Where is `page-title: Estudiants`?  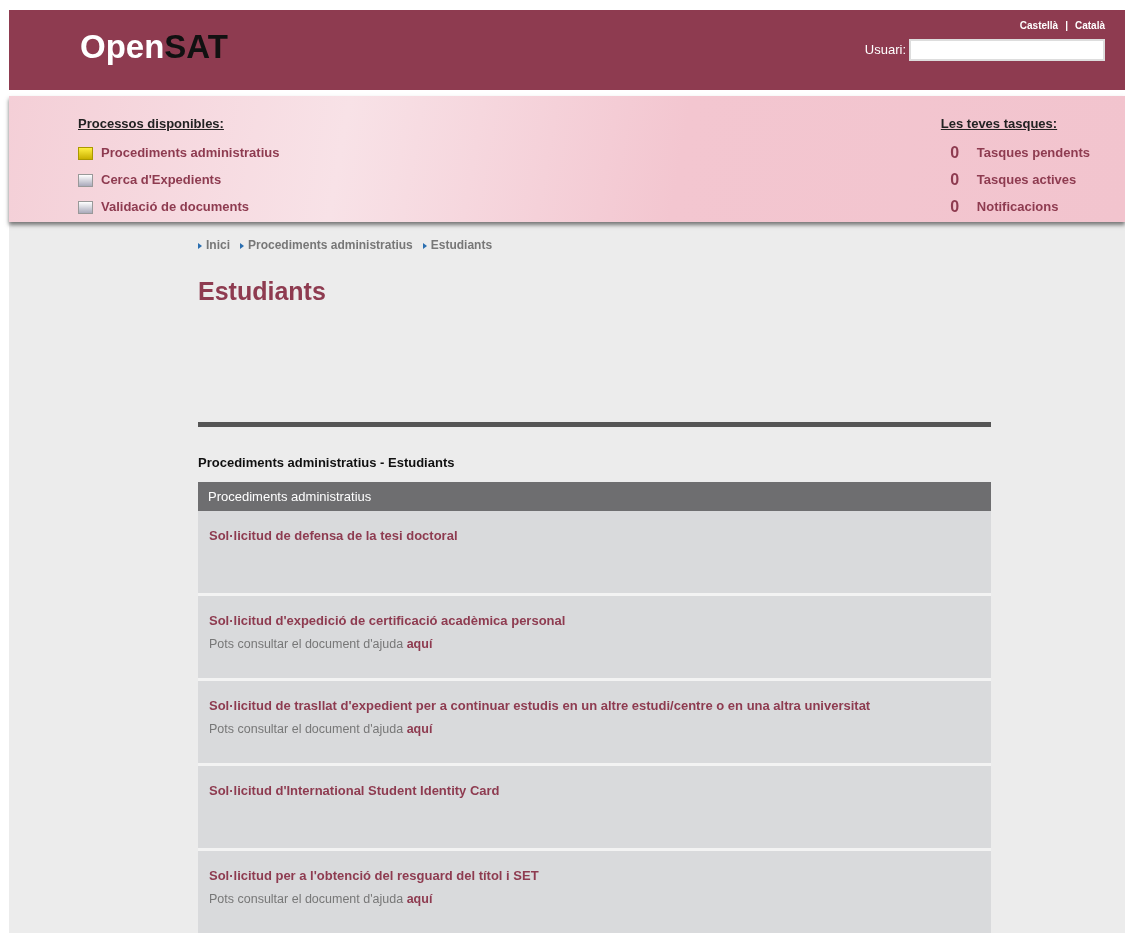 page-title: Estudiants is located at coordinates (262, 291).